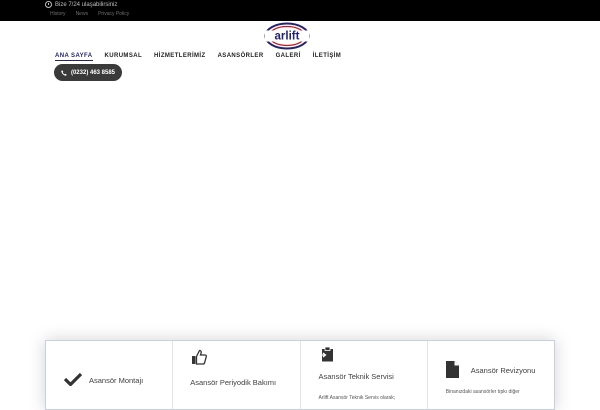 The image size is (600, 410). Describe the element at coordinates (124, 57) in the screenshot. I see `nav-item-kurumsal: KURUMSAL` at that location.